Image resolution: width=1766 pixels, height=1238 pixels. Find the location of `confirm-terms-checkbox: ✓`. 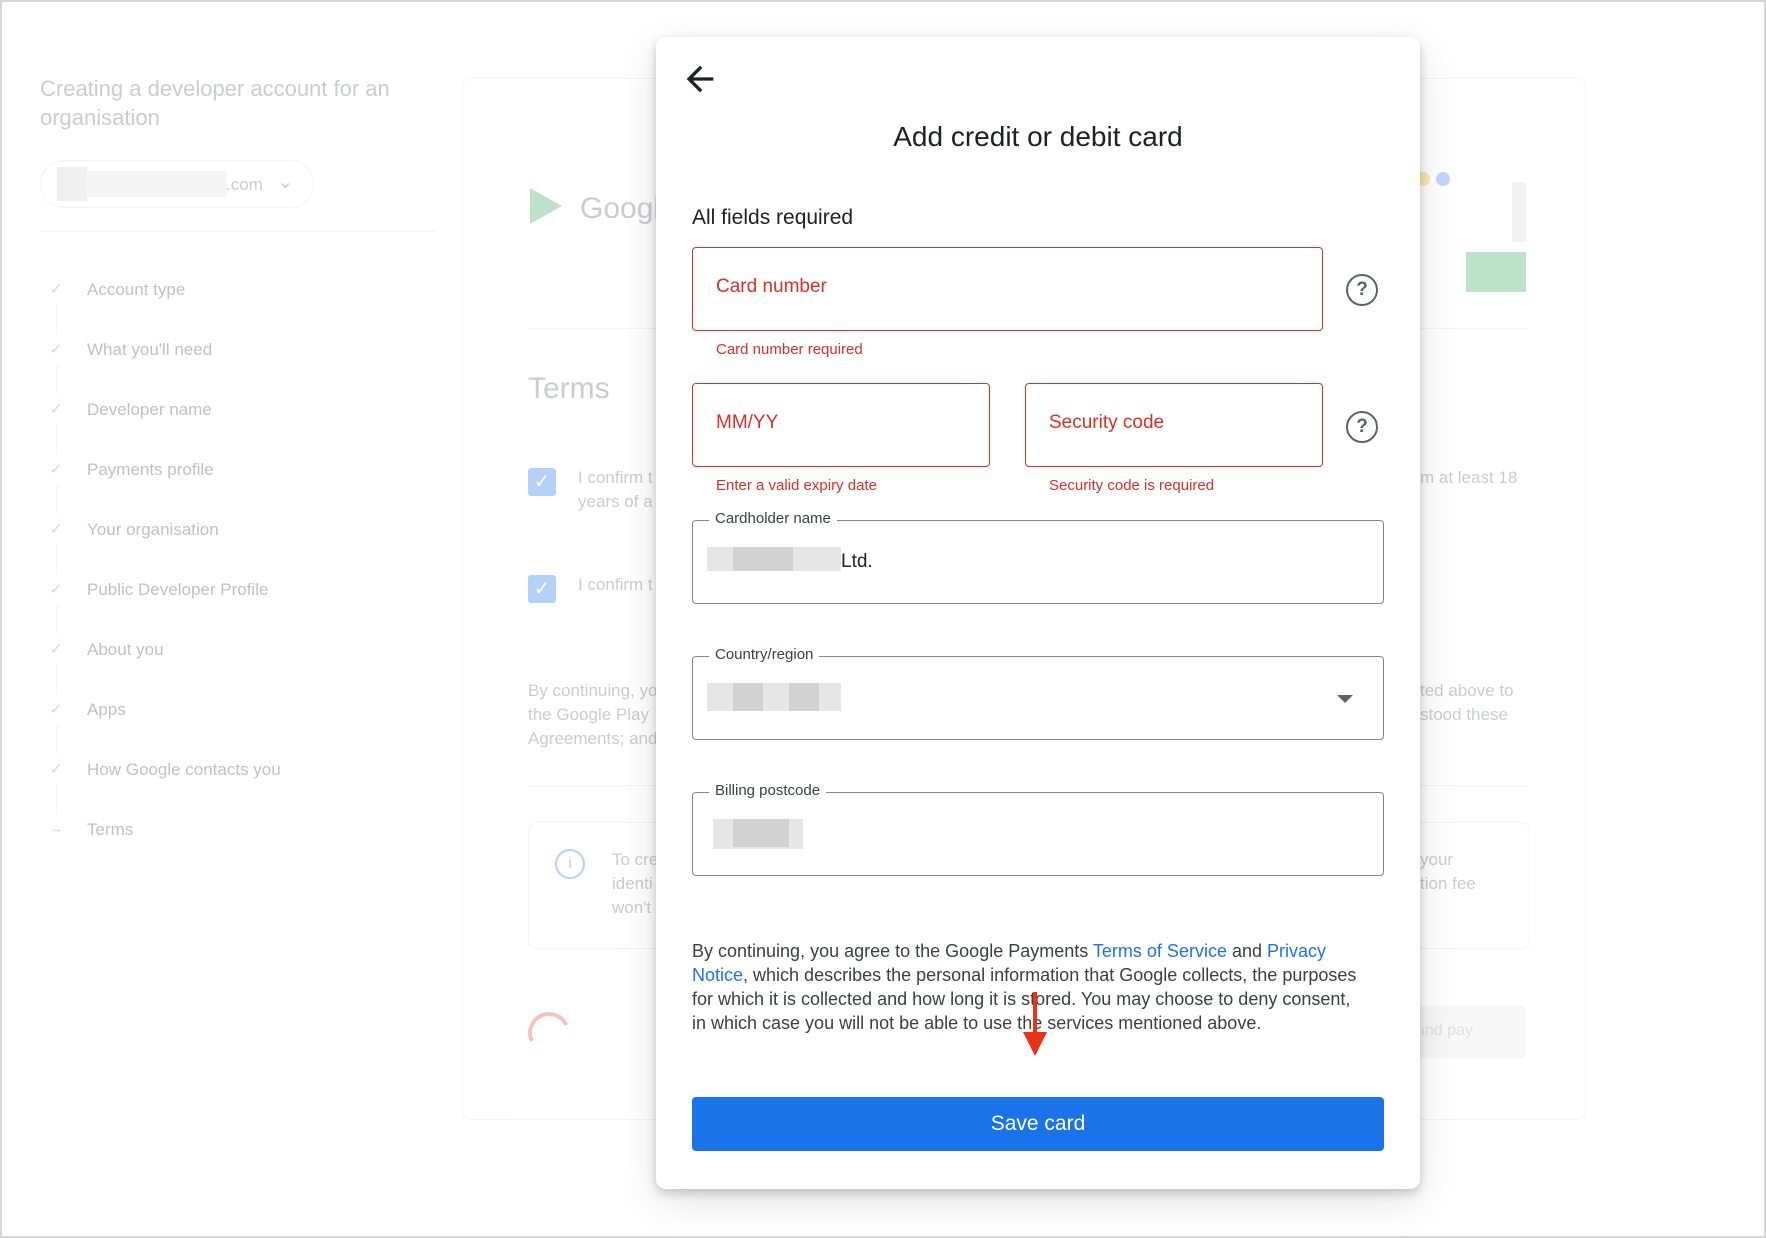

confirm-terms-checkbox: ✓ is located at coordinates (542, 589).